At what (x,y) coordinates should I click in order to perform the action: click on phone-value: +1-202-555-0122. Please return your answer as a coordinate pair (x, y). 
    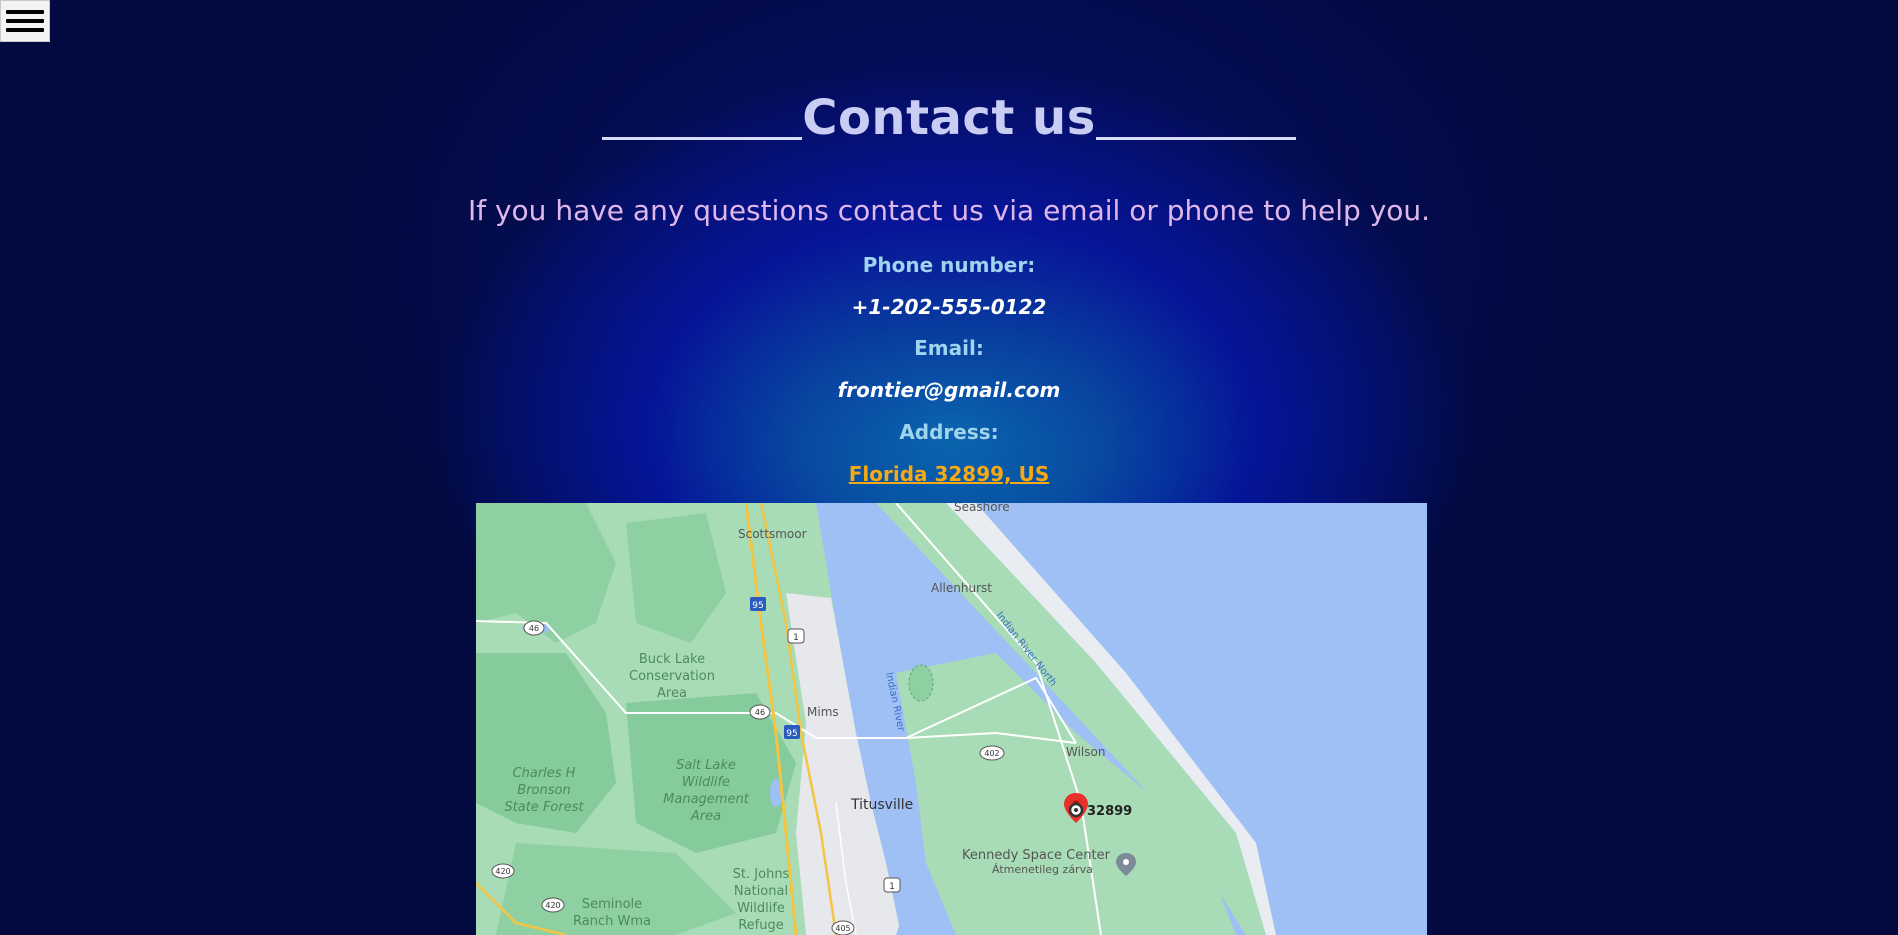
    Looking at the image, I should click on (949, 307).